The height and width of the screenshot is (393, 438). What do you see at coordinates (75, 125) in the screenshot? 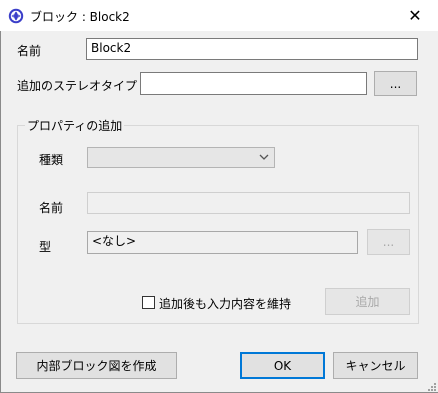
I see `property-group-title: プロパティの追加` at bounding box center [75, 125].